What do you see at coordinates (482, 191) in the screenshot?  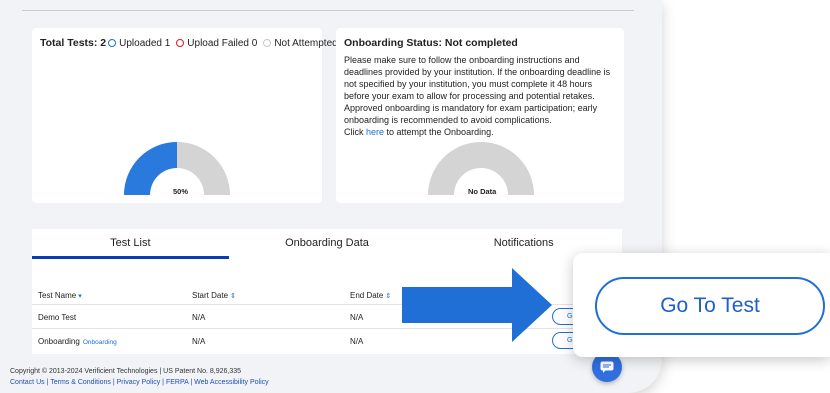 I see `onboarding-gauge-label: No Data` at bounding box center [482, 191].